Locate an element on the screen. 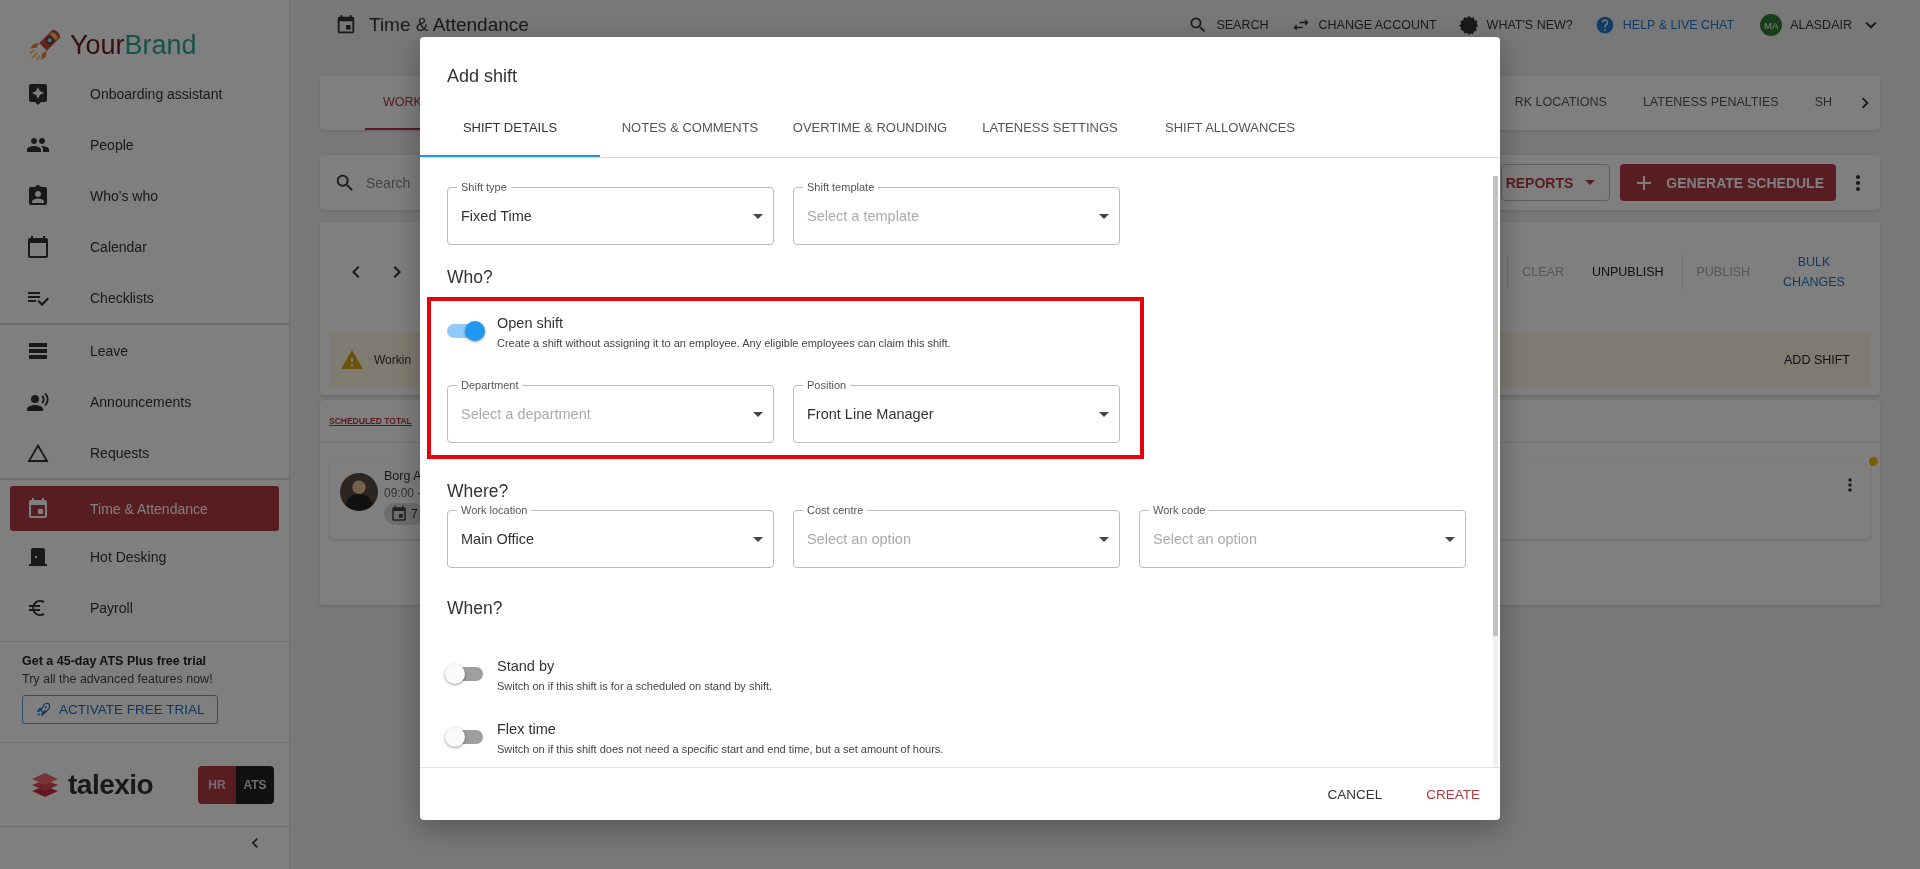 This screenshot has width=1920, height=869. page-title: Time & Attendance is located at coordinates (449, 25).